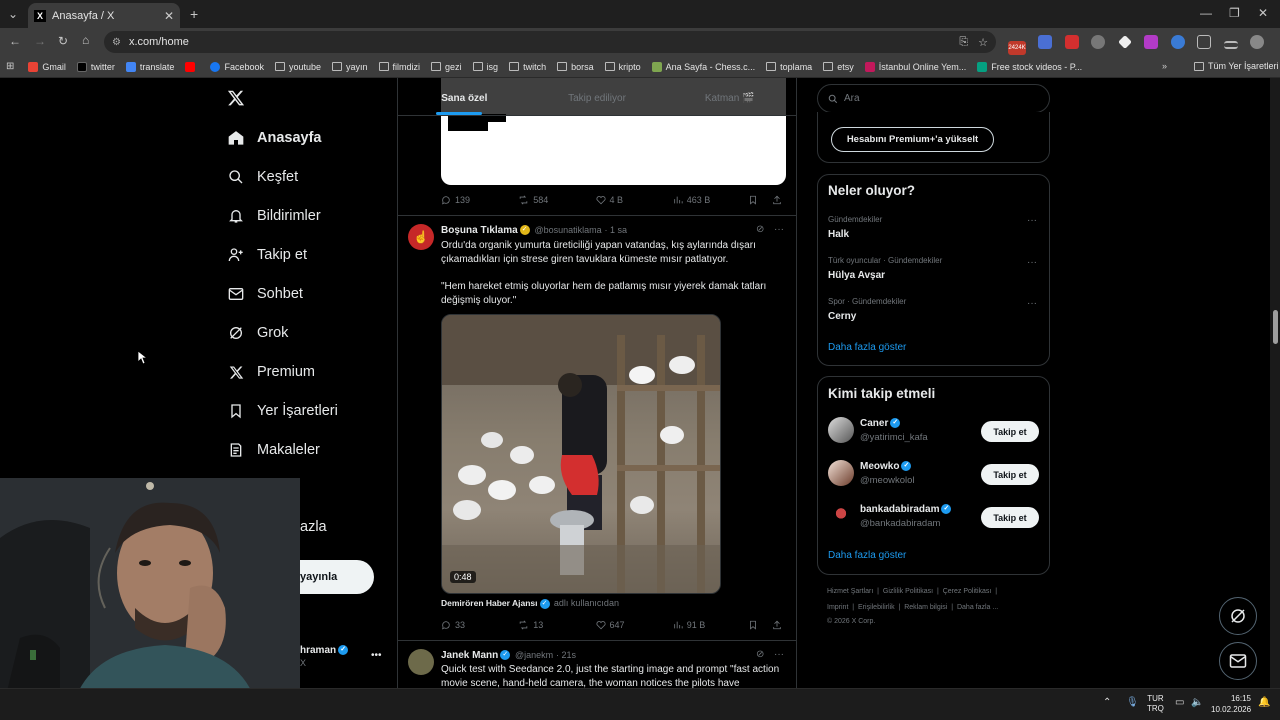 This screenshot has height=720, width=1280. What do you see at coordinates (550, 42) in the screenshot?
I see `address-bar: ⚙ x.com/home ⎘ ☆` at bounding box center [550, 42].